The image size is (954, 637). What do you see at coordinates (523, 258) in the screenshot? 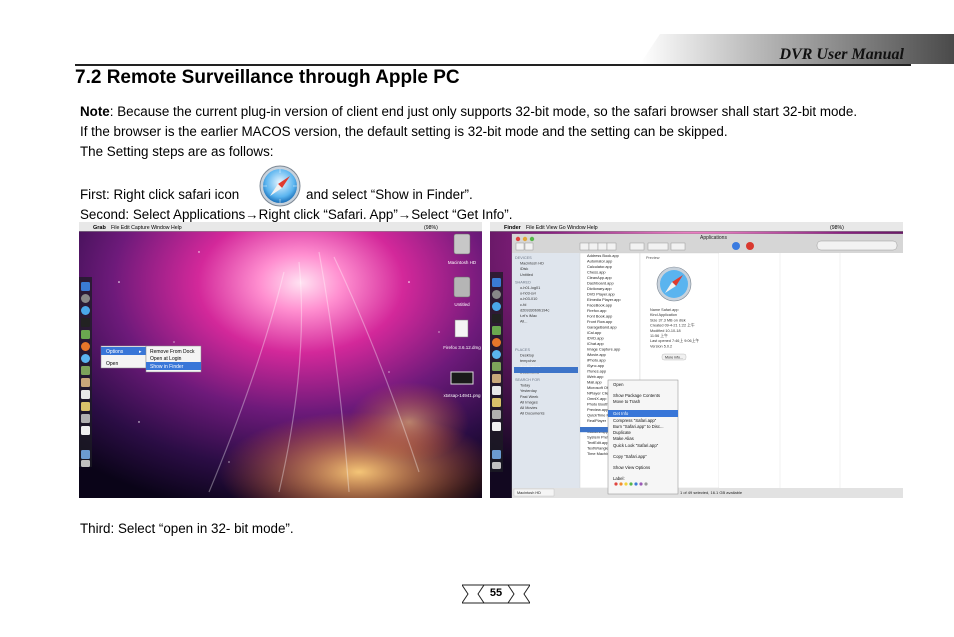
I see `sidebar-heading: DEVICES` at bounding box center [523, 258].